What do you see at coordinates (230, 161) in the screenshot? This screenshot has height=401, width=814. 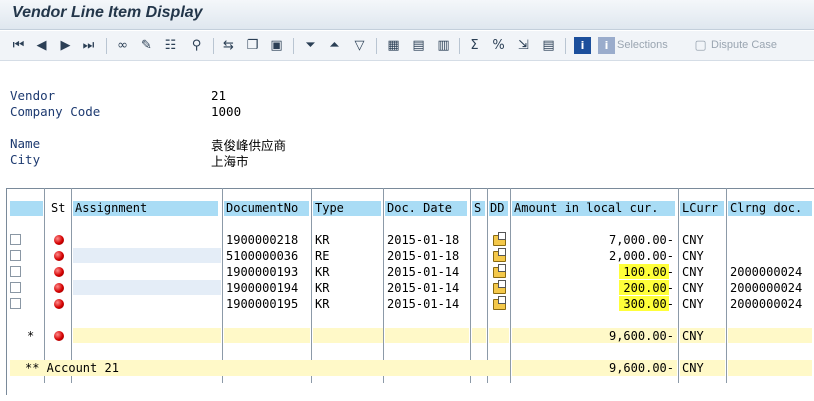 I see `city-value: 上海市` at bounding box center [230, 161].